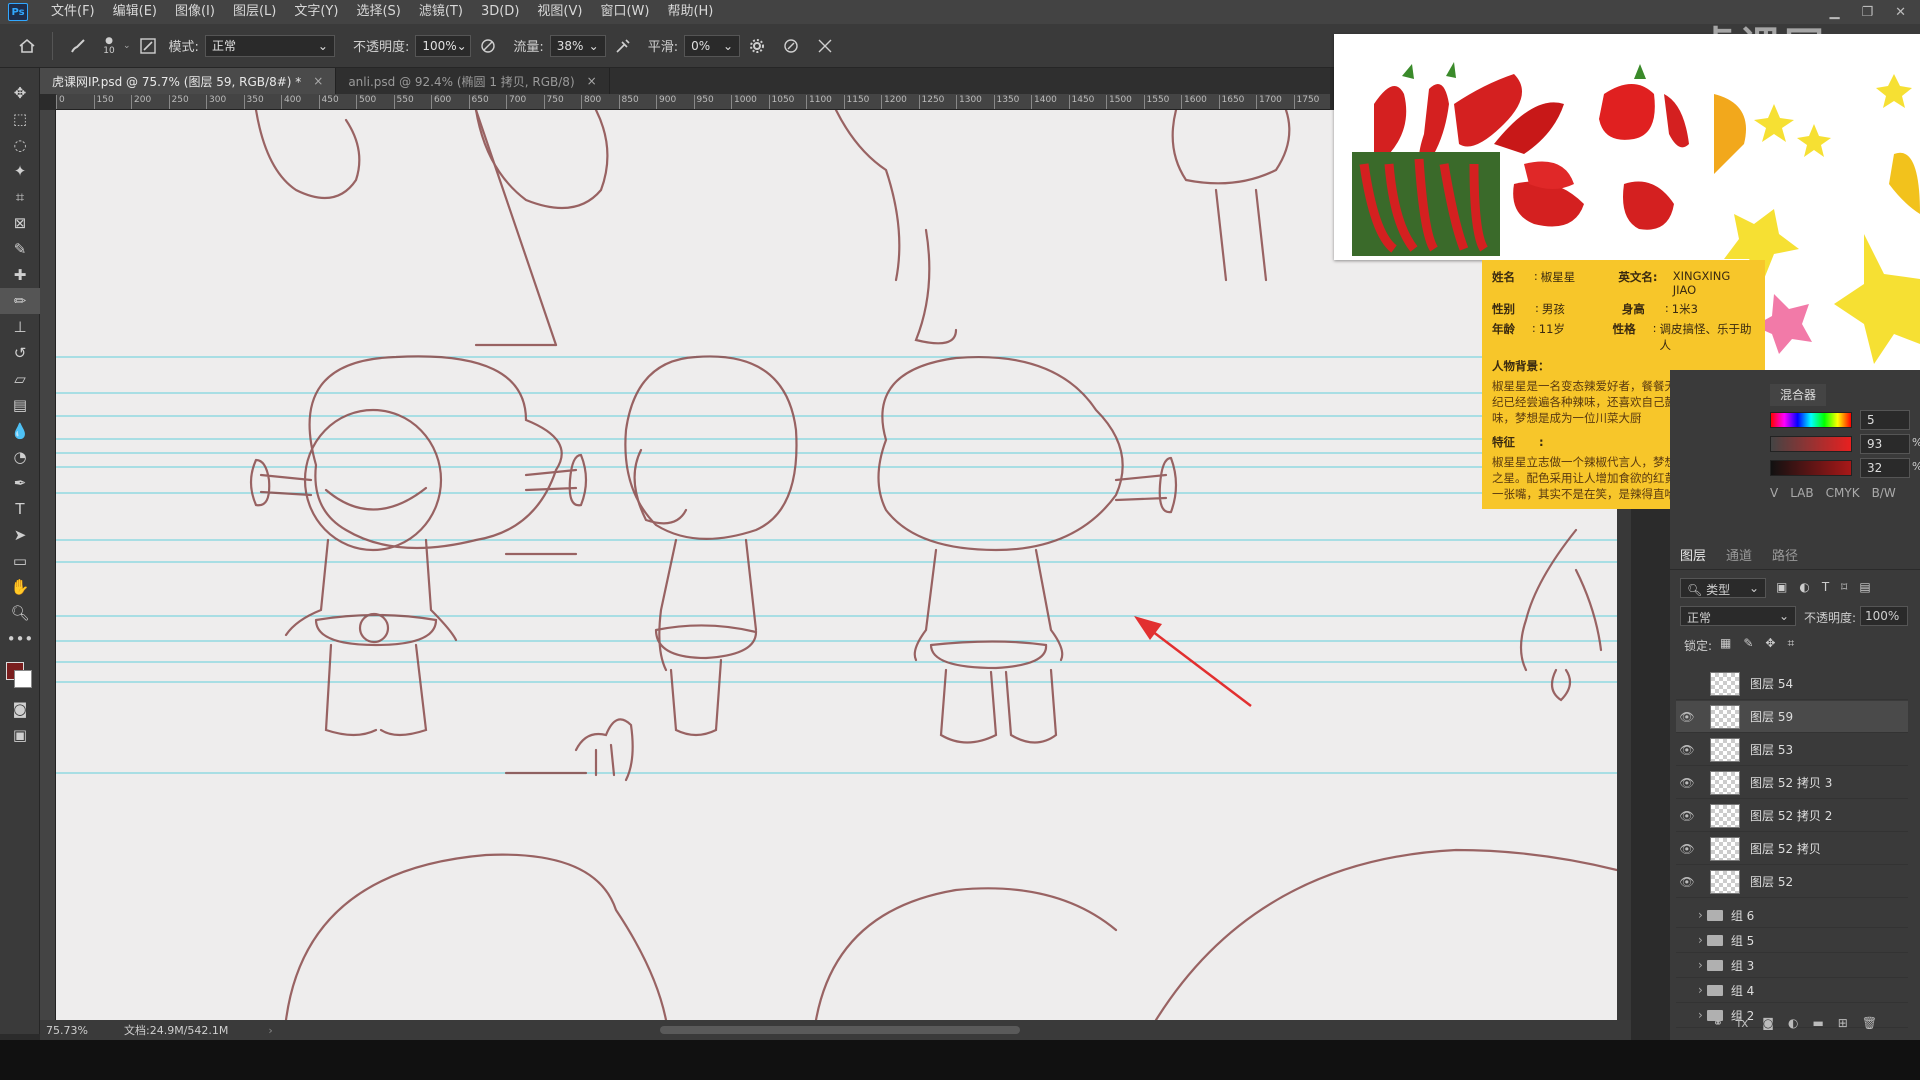  I want to click on adjustment-layer-icon: ◐, so click(1793, 1023).